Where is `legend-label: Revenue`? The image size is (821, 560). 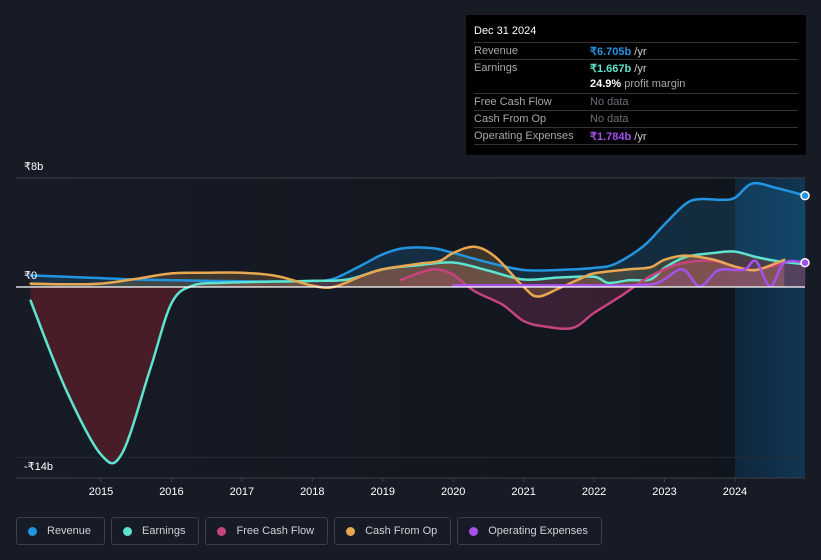
legend-label: Revenue is located at coordinates (69, 531).